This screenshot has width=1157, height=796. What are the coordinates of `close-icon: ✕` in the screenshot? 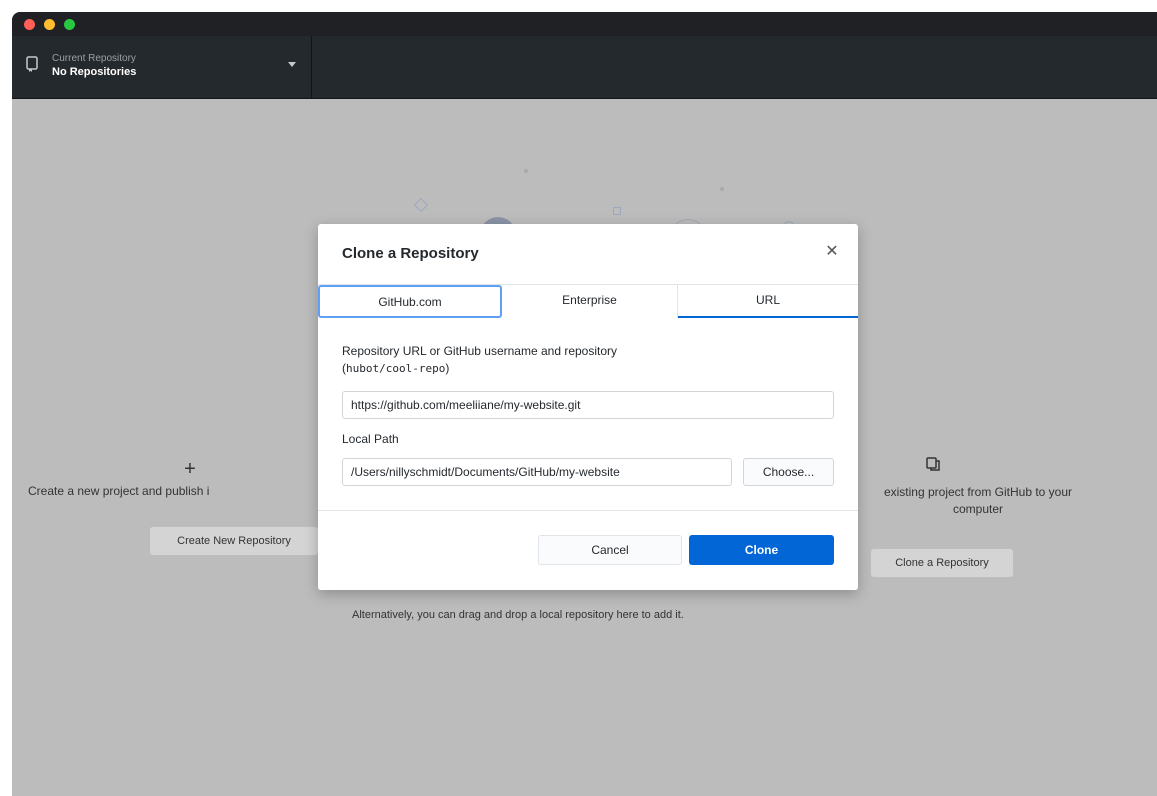 It's located at (832, 252).